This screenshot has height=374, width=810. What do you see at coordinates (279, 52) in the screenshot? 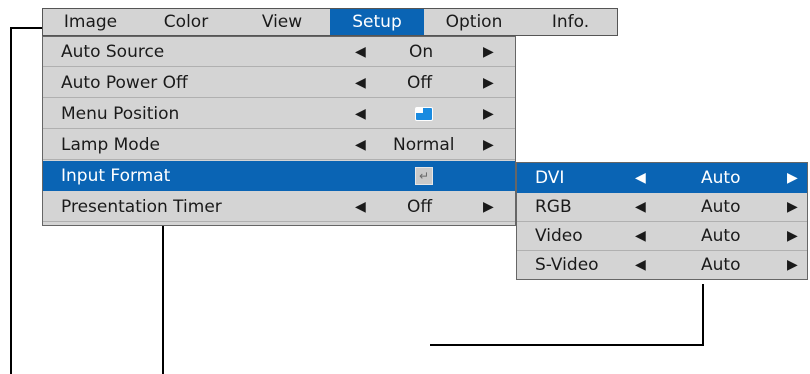
I see `menu-item-auto-source: Auto Source ◀ On ▶` at bounding box center [279, 52].